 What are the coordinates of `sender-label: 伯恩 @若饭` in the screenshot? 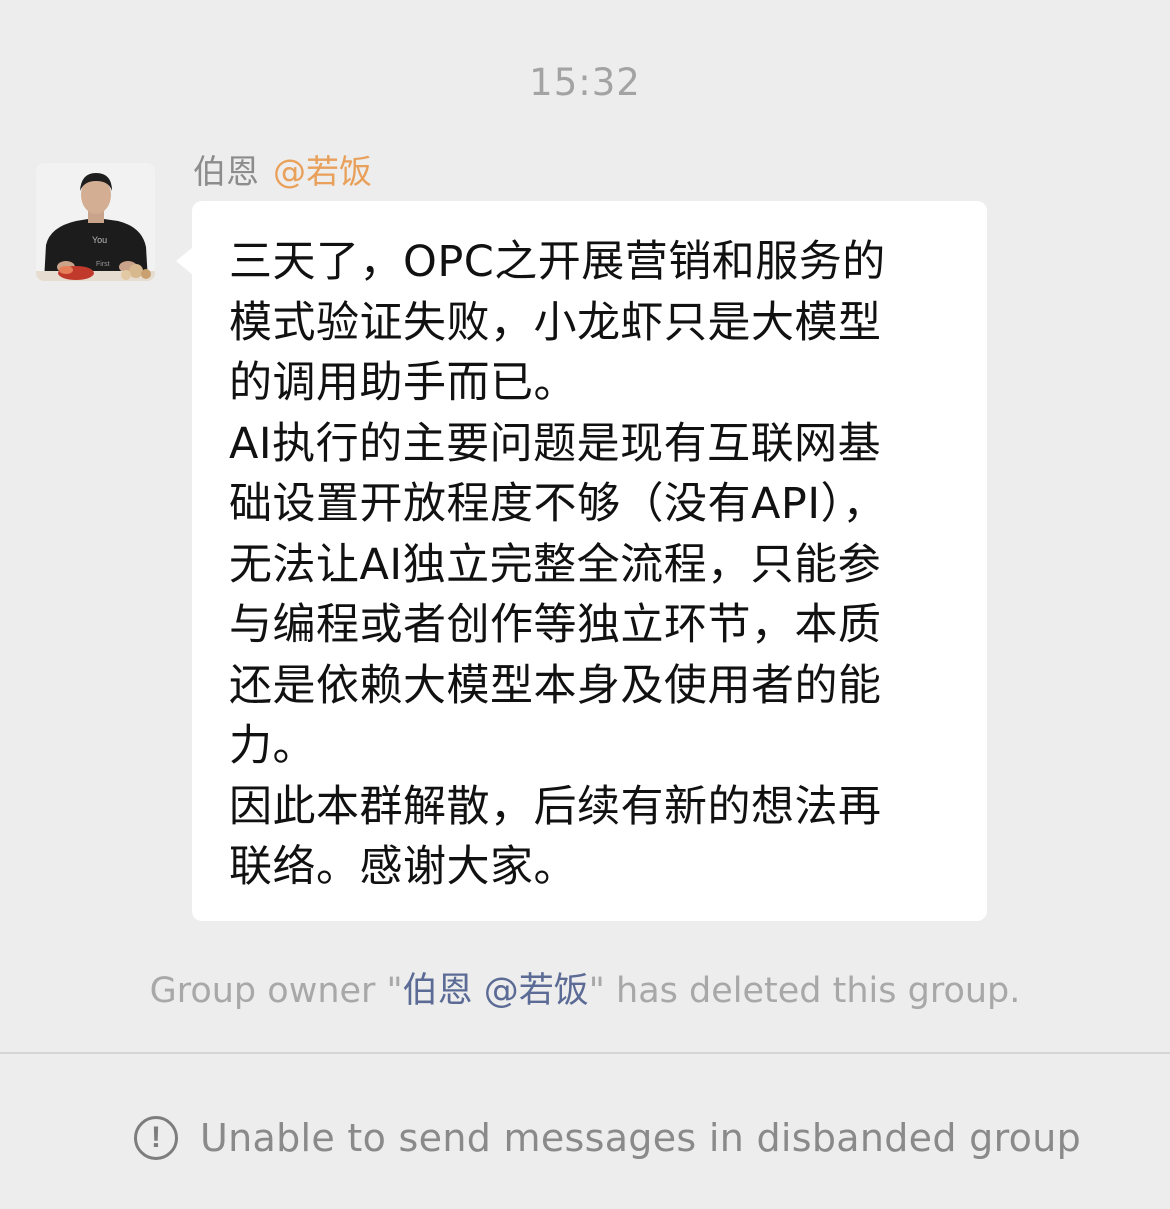 It's located at (282, 172).